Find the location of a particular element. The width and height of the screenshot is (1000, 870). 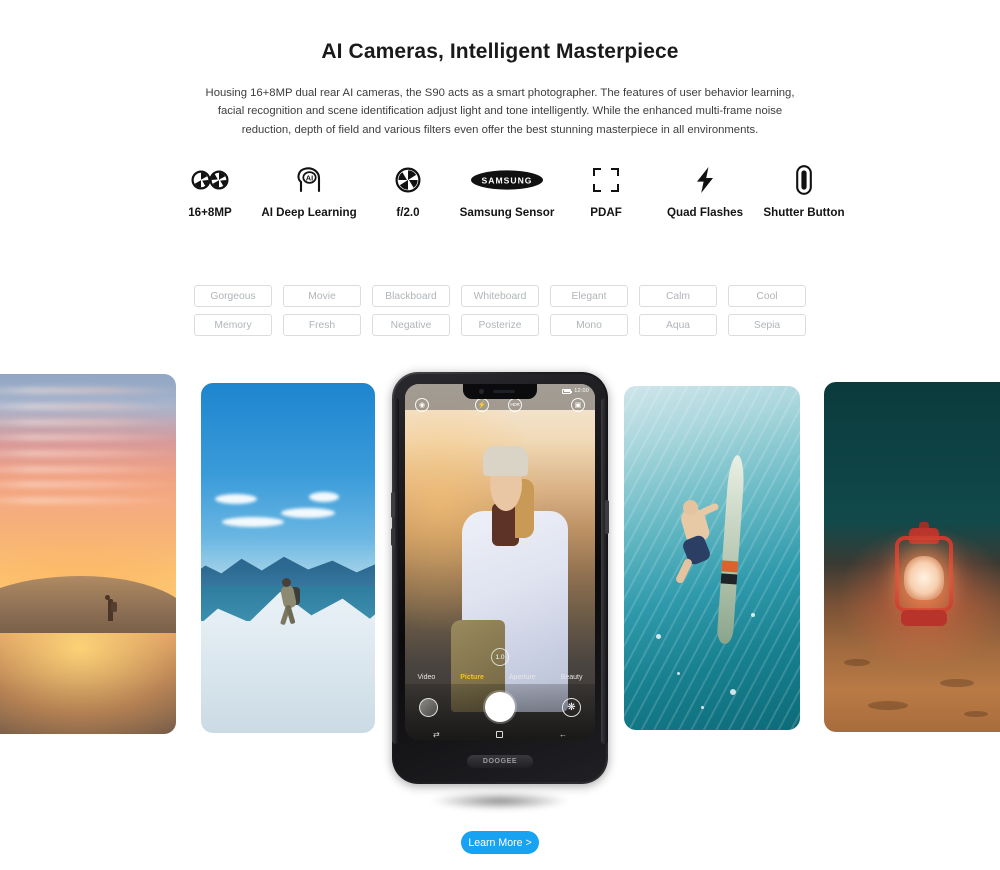

desert-sunset-photo is located at coordinates (88, 554).